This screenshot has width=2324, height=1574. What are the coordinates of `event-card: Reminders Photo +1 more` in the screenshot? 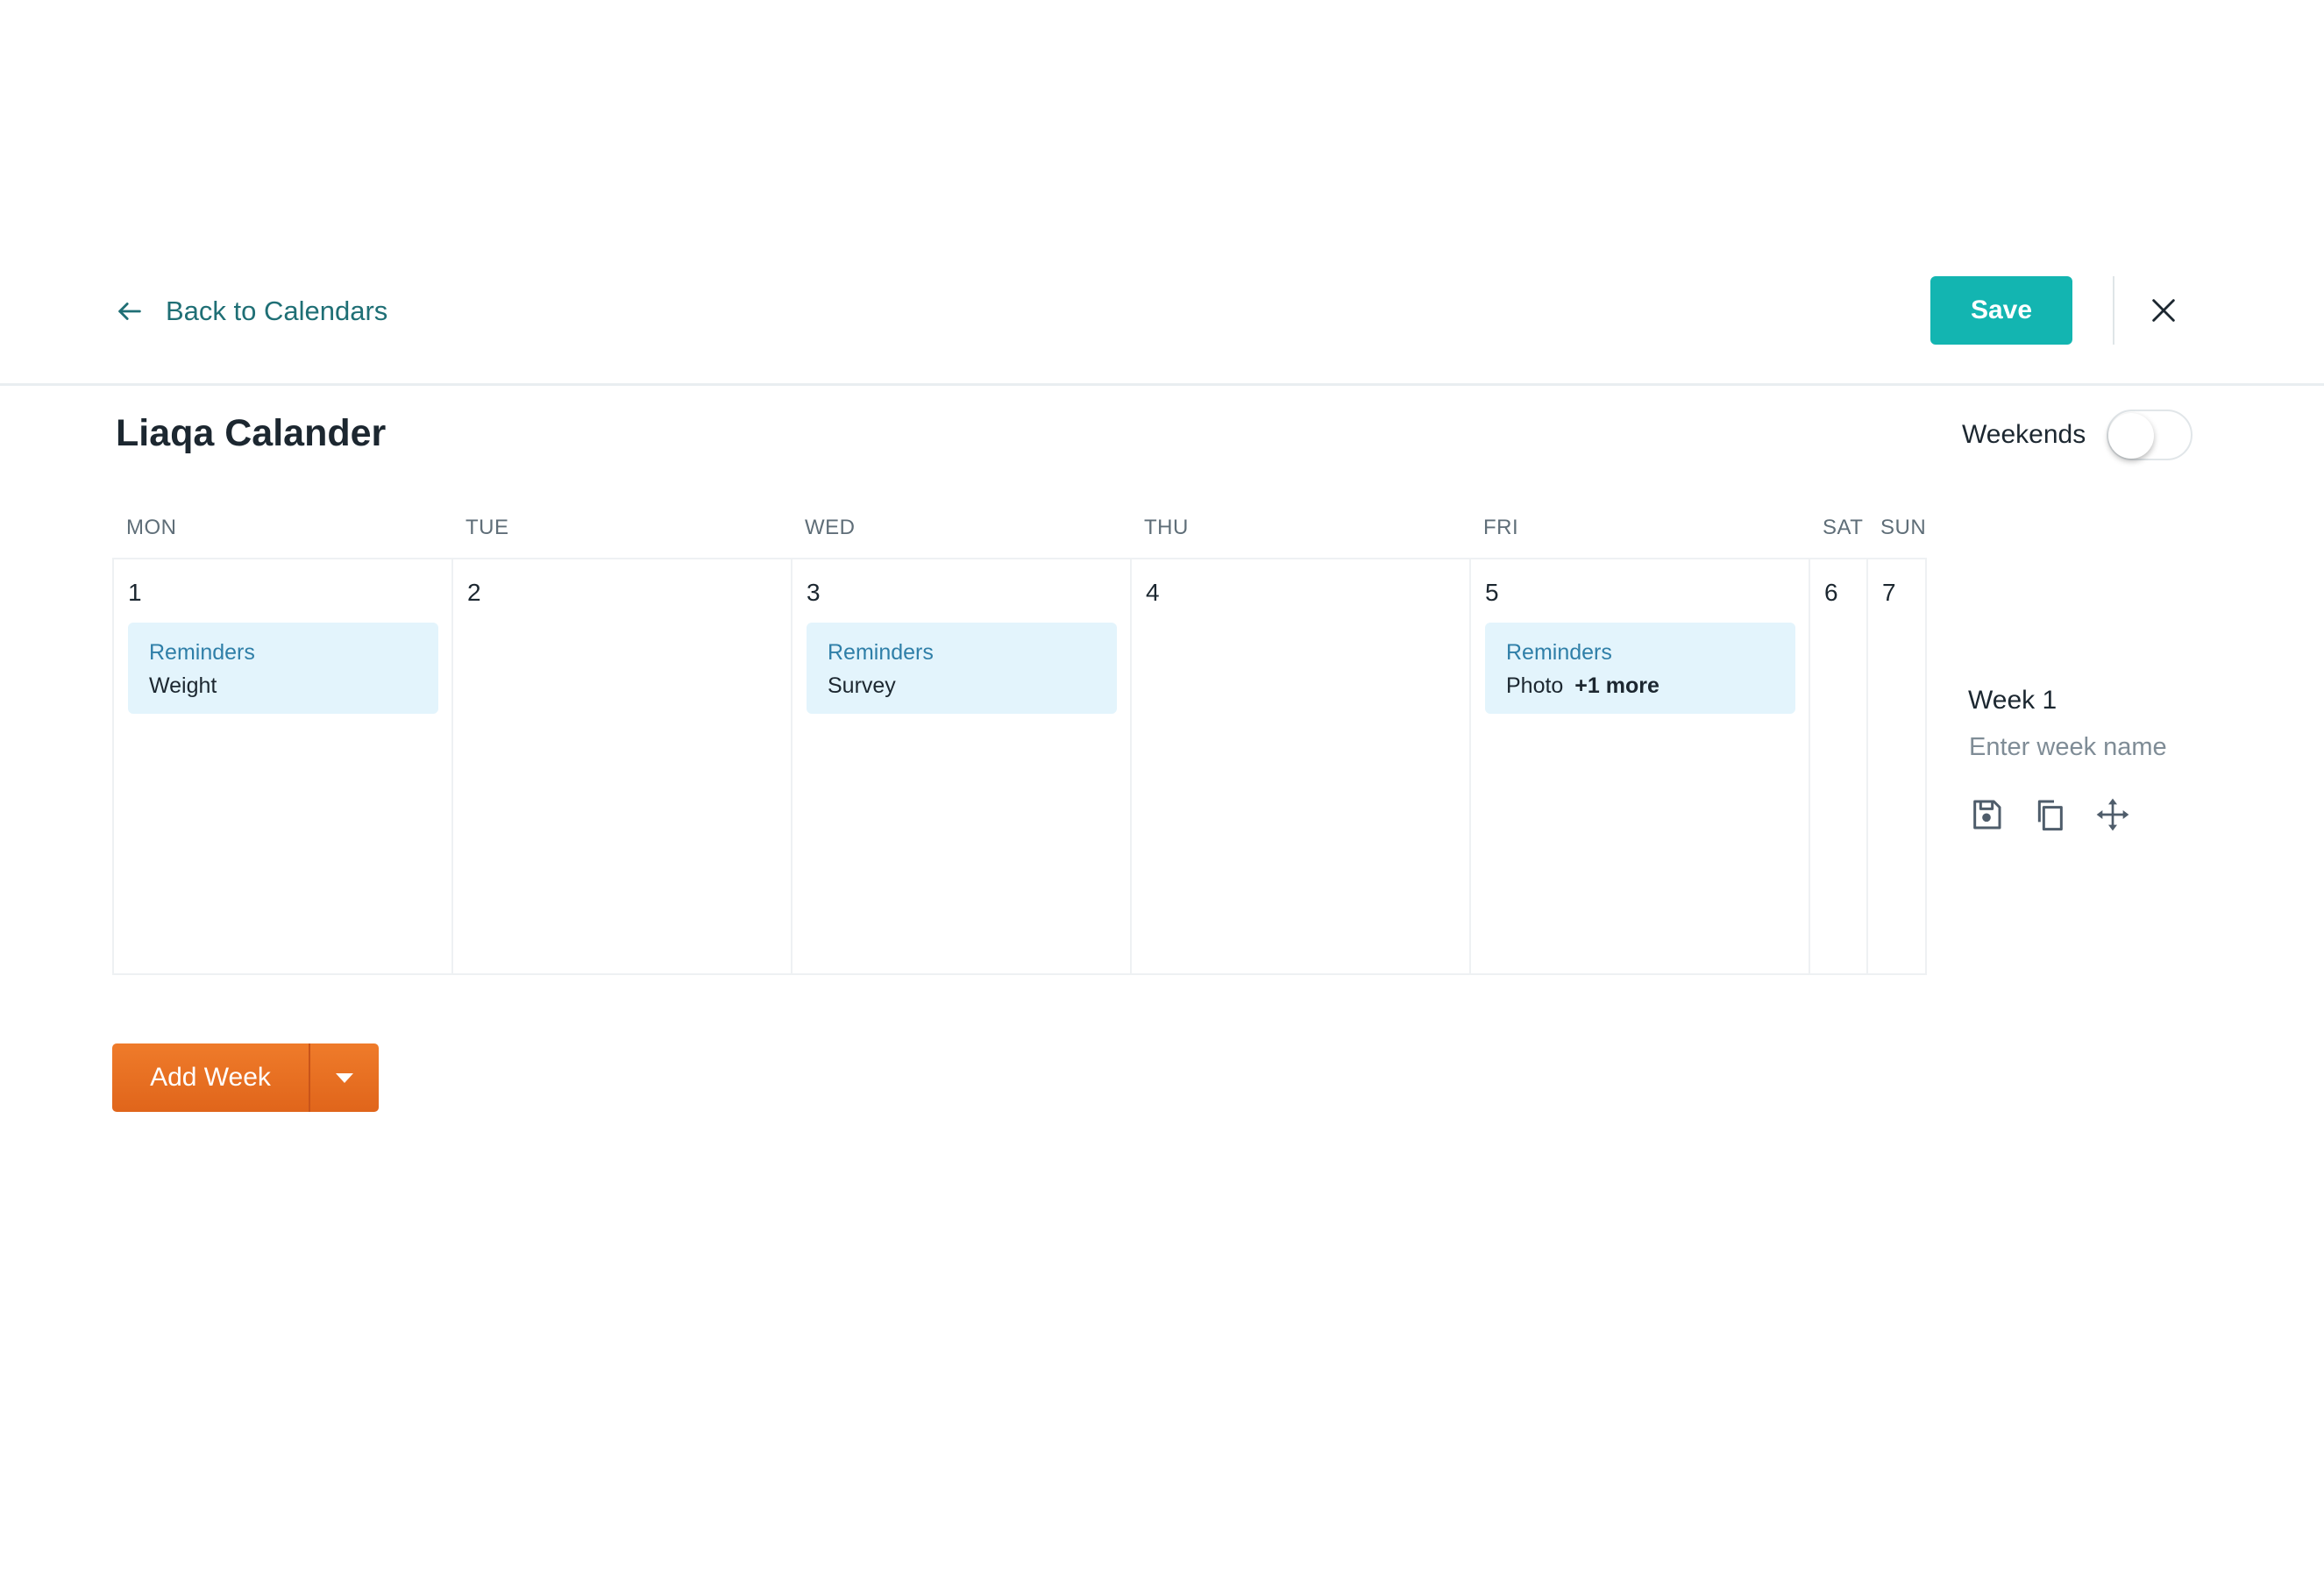 It's located at (1640, 668).